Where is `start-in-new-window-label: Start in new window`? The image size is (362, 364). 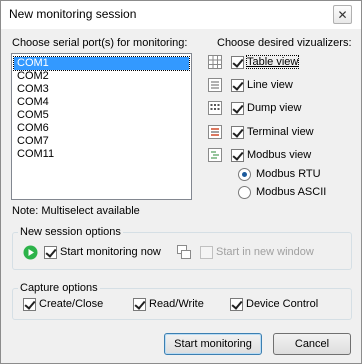
start-in-new-window-label: Start in new window is located at coordinates (265, 252).